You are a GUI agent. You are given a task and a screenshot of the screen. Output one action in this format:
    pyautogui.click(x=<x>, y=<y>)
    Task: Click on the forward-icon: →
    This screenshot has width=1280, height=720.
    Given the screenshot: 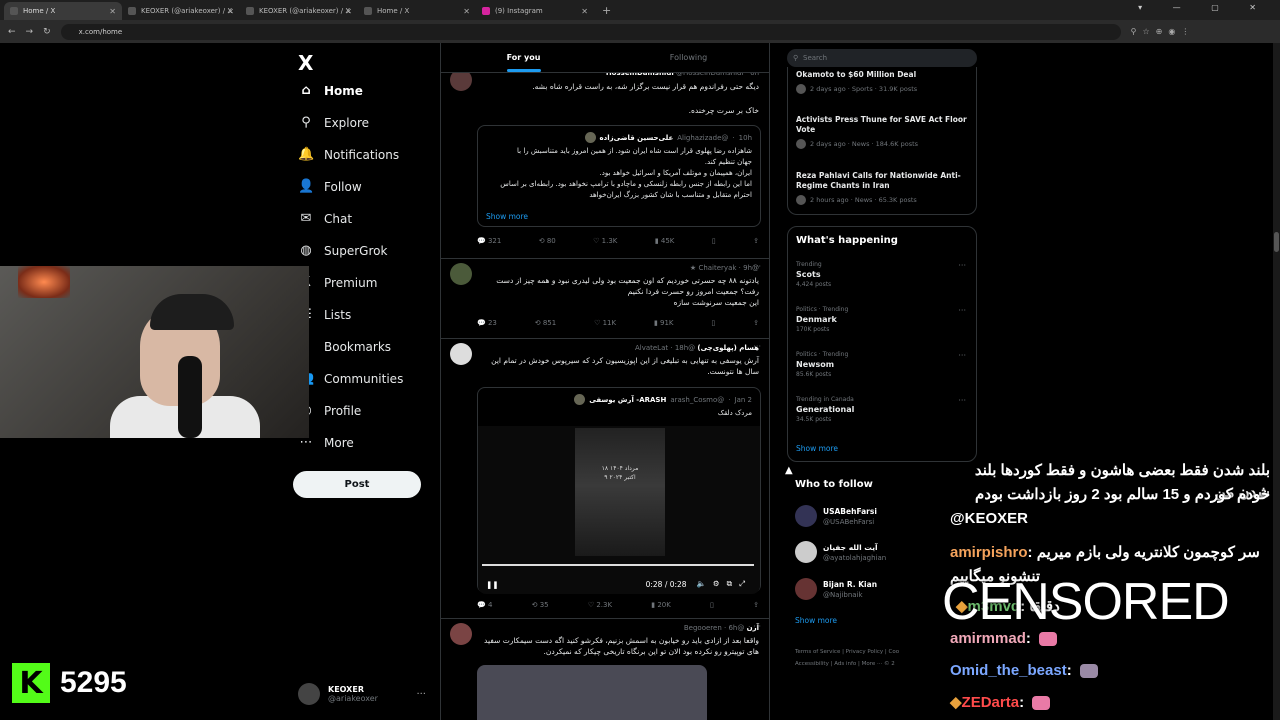 What is the action you would take?
    pyautogui.click(x=30, y=32)
    